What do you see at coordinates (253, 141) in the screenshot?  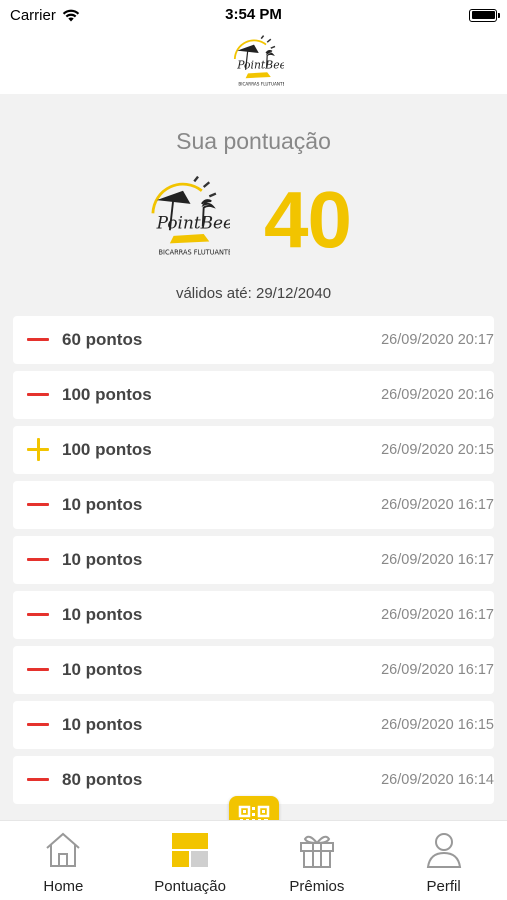 I see `score-title: Sua pontuação` at bounding box center [253, 141].